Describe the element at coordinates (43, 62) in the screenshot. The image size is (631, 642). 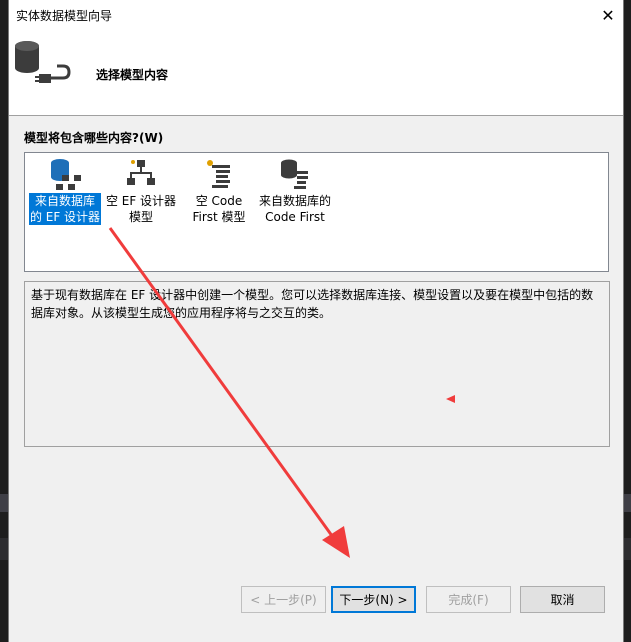
I see `database-plug-icon` at that location.